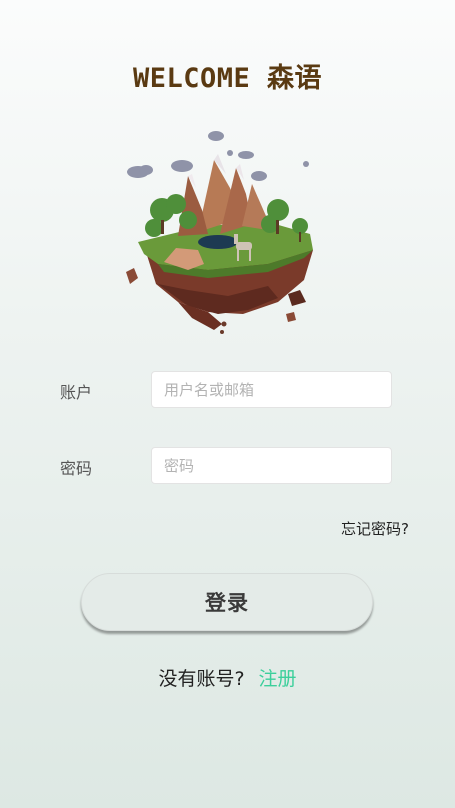  Describe the element at coordinates (227, 602) in the screenshot. I see `login-button: 登录` at that location.